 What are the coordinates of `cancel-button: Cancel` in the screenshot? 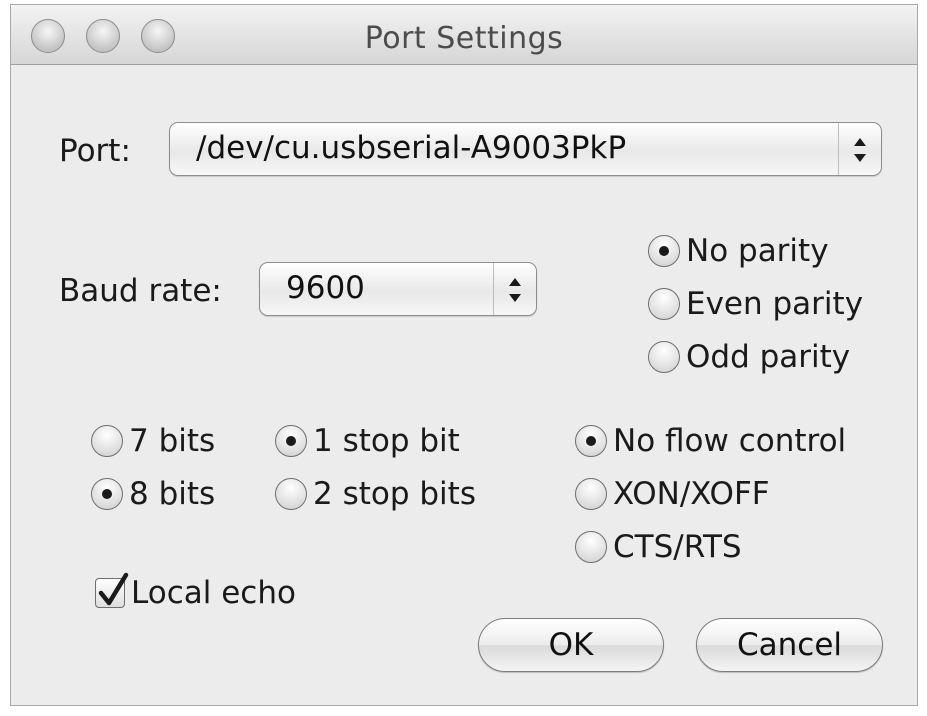 It's located at (789, 645).